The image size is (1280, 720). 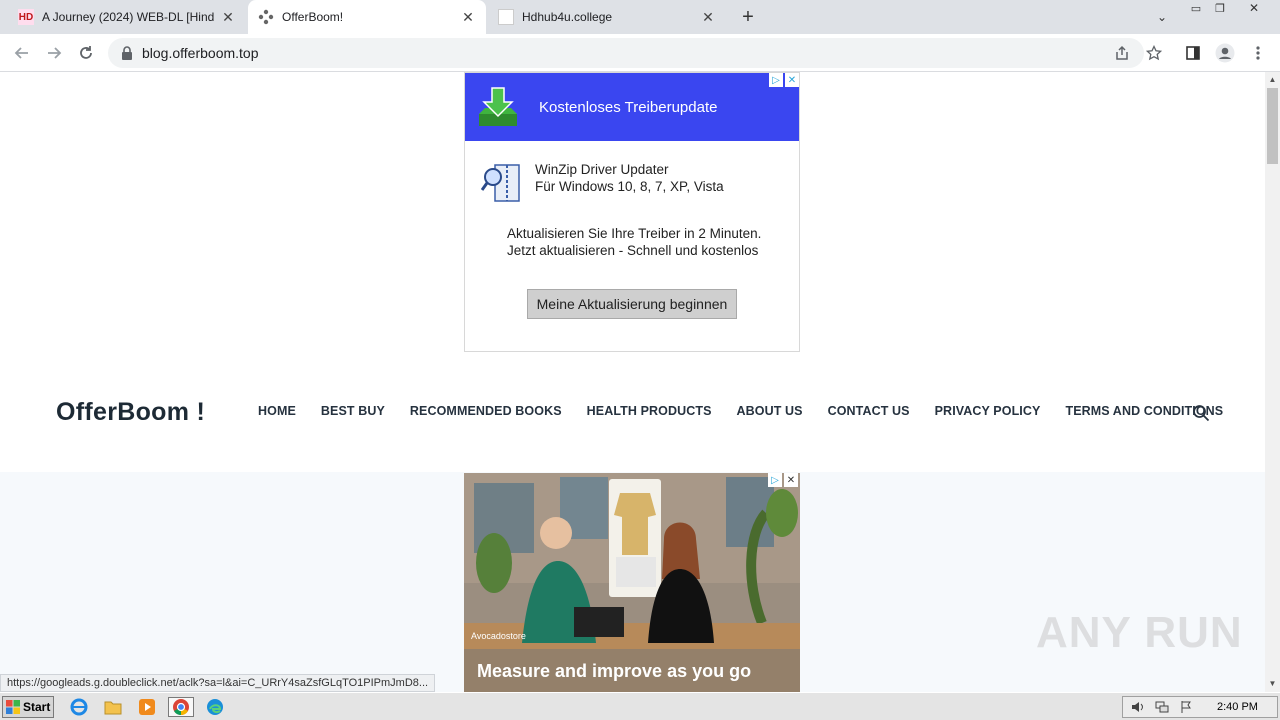 I want to click on ad-headline: Measure and improve as you go, so click(x=614, y=671).